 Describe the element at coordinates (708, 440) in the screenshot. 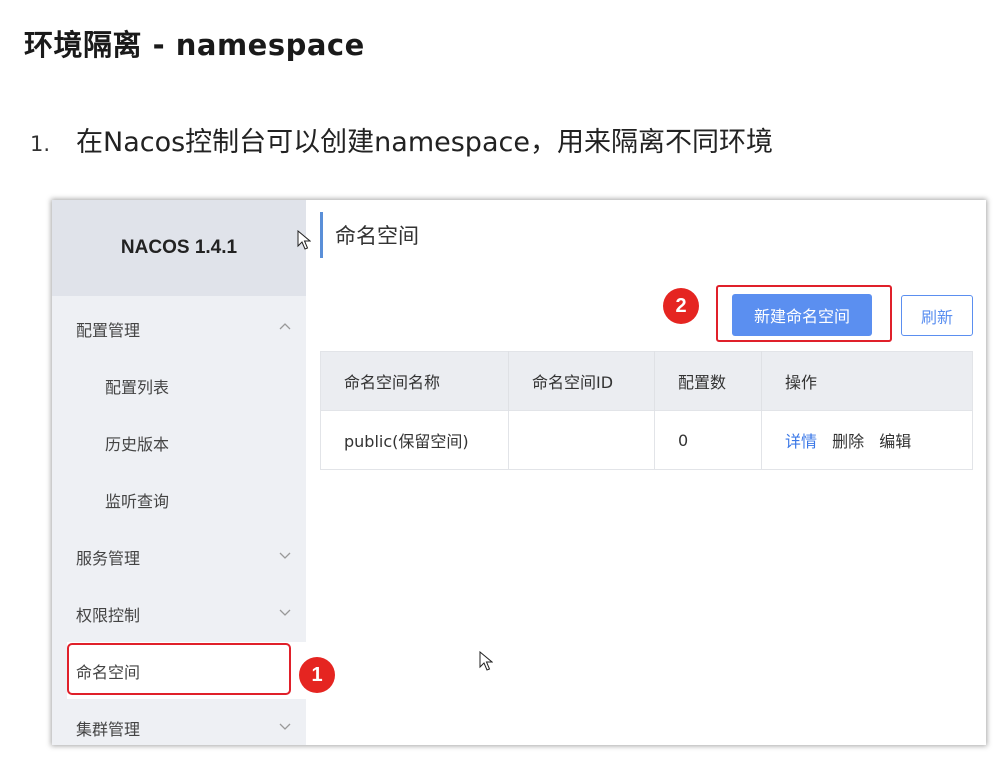

I see `cell-config-count: 0` at that location.